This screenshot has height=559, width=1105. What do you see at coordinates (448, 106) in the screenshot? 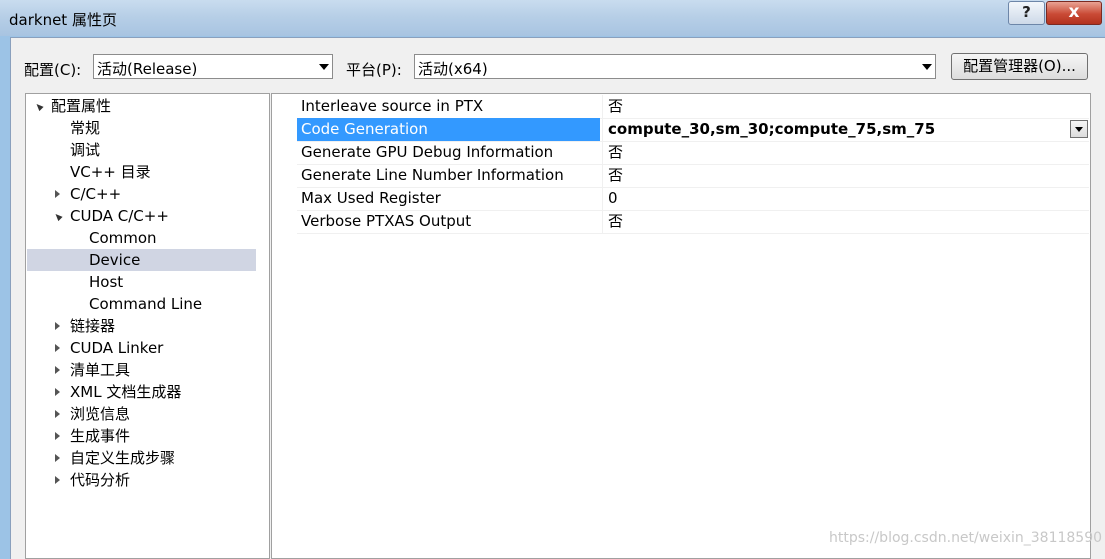
I see `property-name: Interleave source in PTX` at bounding box center [448, 106].